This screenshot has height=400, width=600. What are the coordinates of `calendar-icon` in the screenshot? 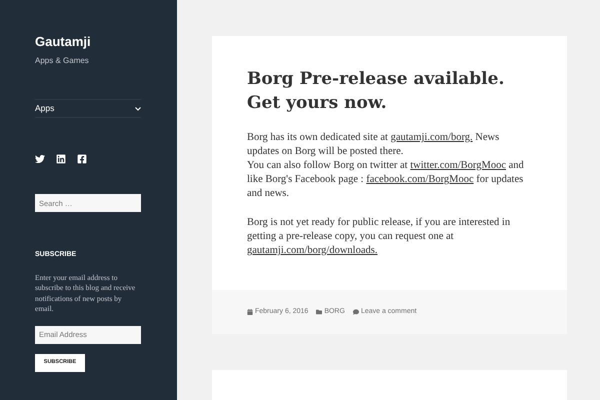 It's located at (250, 312).